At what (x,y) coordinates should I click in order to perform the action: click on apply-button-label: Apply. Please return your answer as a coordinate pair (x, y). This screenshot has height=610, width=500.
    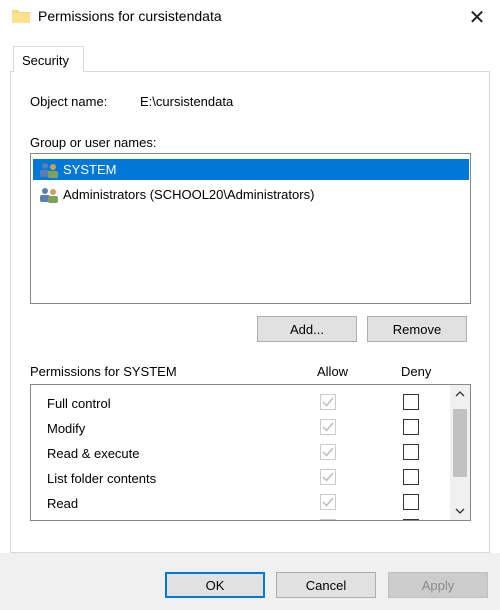
    Looking at the image, I should click on (438, 585).